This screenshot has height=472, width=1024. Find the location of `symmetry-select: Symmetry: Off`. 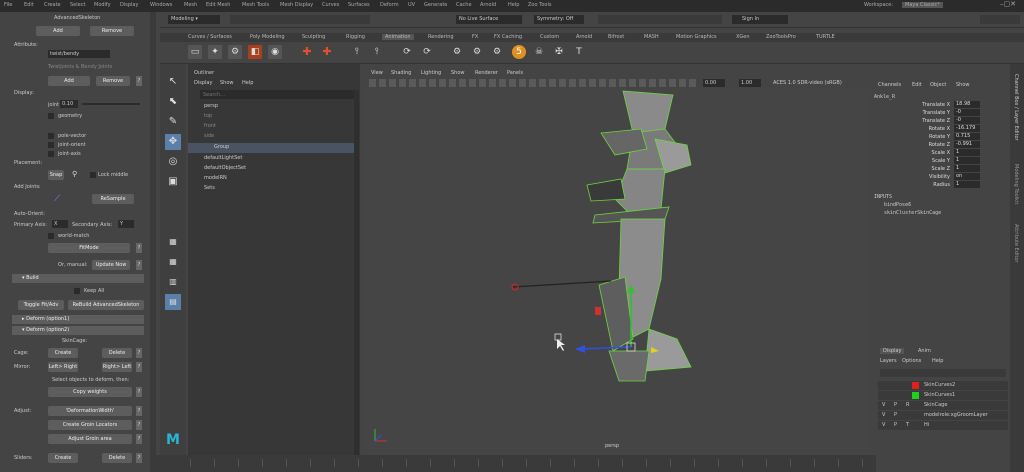

symmetry-select: Symmetry: Off is located at coordinates (559, 19).